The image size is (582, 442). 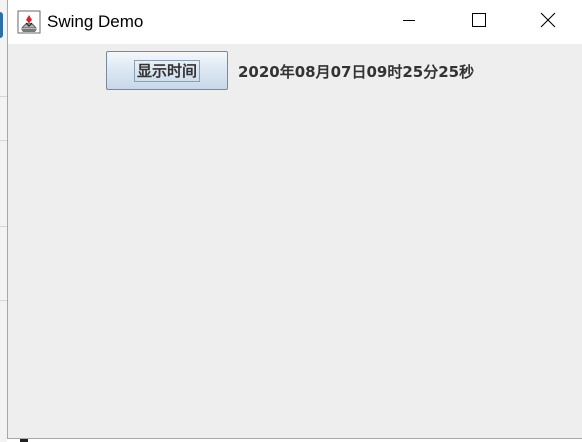 I want to click on maximize-button, so click(x=479, y=22).